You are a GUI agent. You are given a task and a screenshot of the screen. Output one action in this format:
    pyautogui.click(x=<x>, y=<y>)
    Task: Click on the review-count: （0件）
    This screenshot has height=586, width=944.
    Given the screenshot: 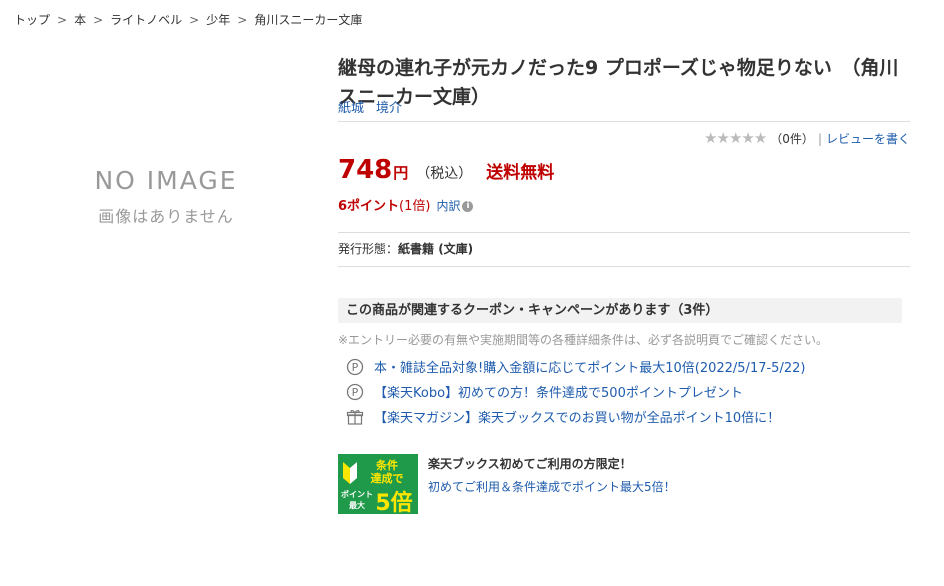 What is the action you would take?
    pyautogui.click(x=792, y=139)
    